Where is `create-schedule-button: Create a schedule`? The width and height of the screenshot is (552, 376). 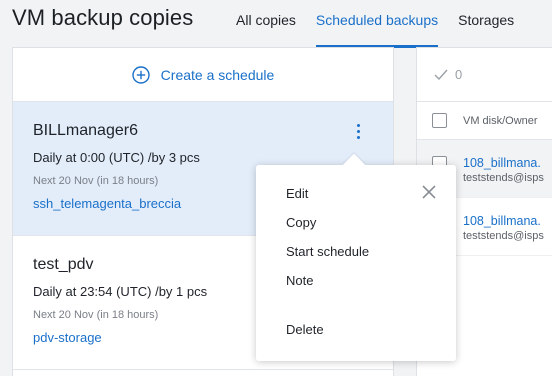 create-schedule-button: Create a schedule is located at coordinates (203, 75).